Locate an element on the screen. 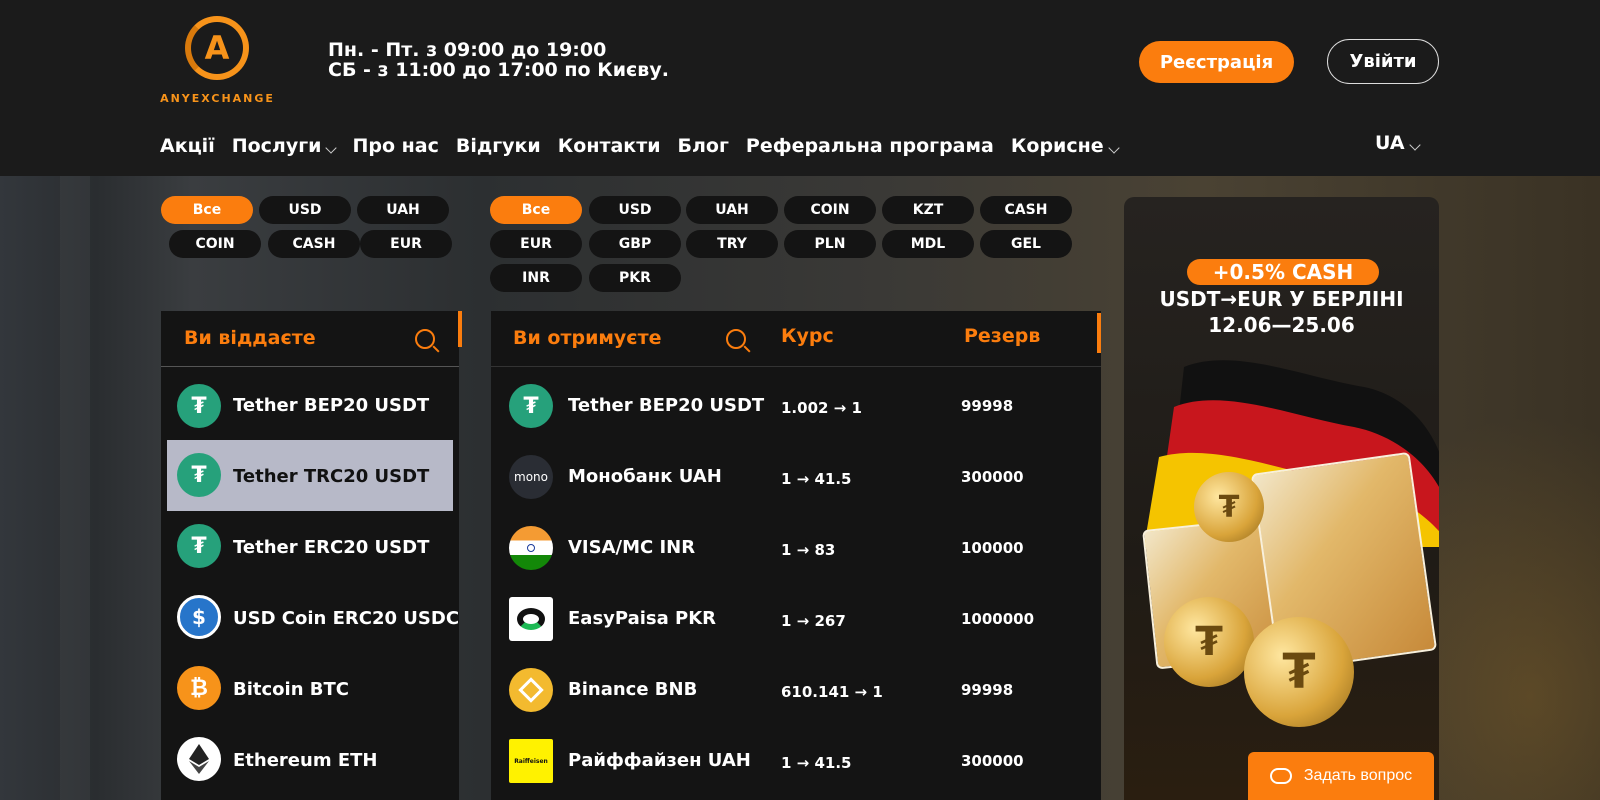 The image size is (1600, 800). receive-item: ₮ Tether BEP20 USDT 1.002 → 1 99998 is located at coordinates (796, 406).